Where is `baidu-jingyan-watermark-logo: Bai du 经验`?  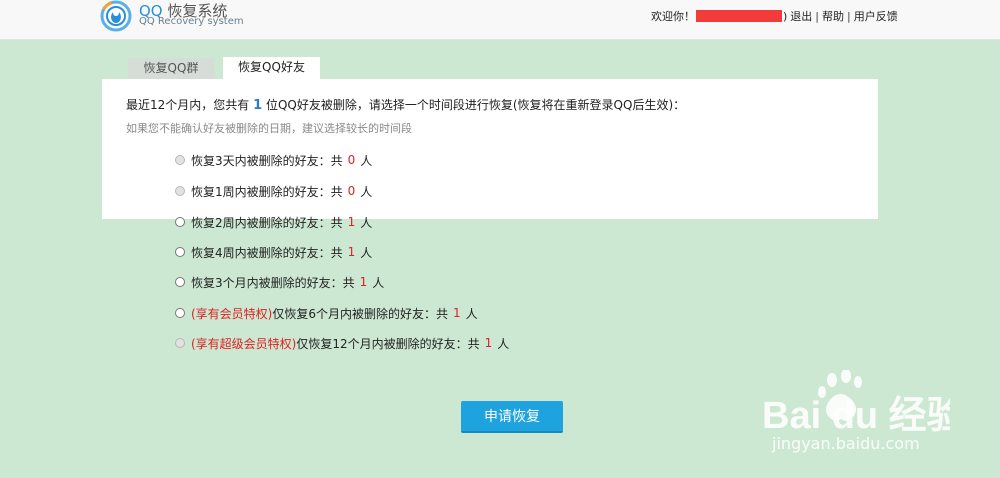
baidu-jingyan-watermark-logo: Bai du 经验 is located at coordinates (856, 401).